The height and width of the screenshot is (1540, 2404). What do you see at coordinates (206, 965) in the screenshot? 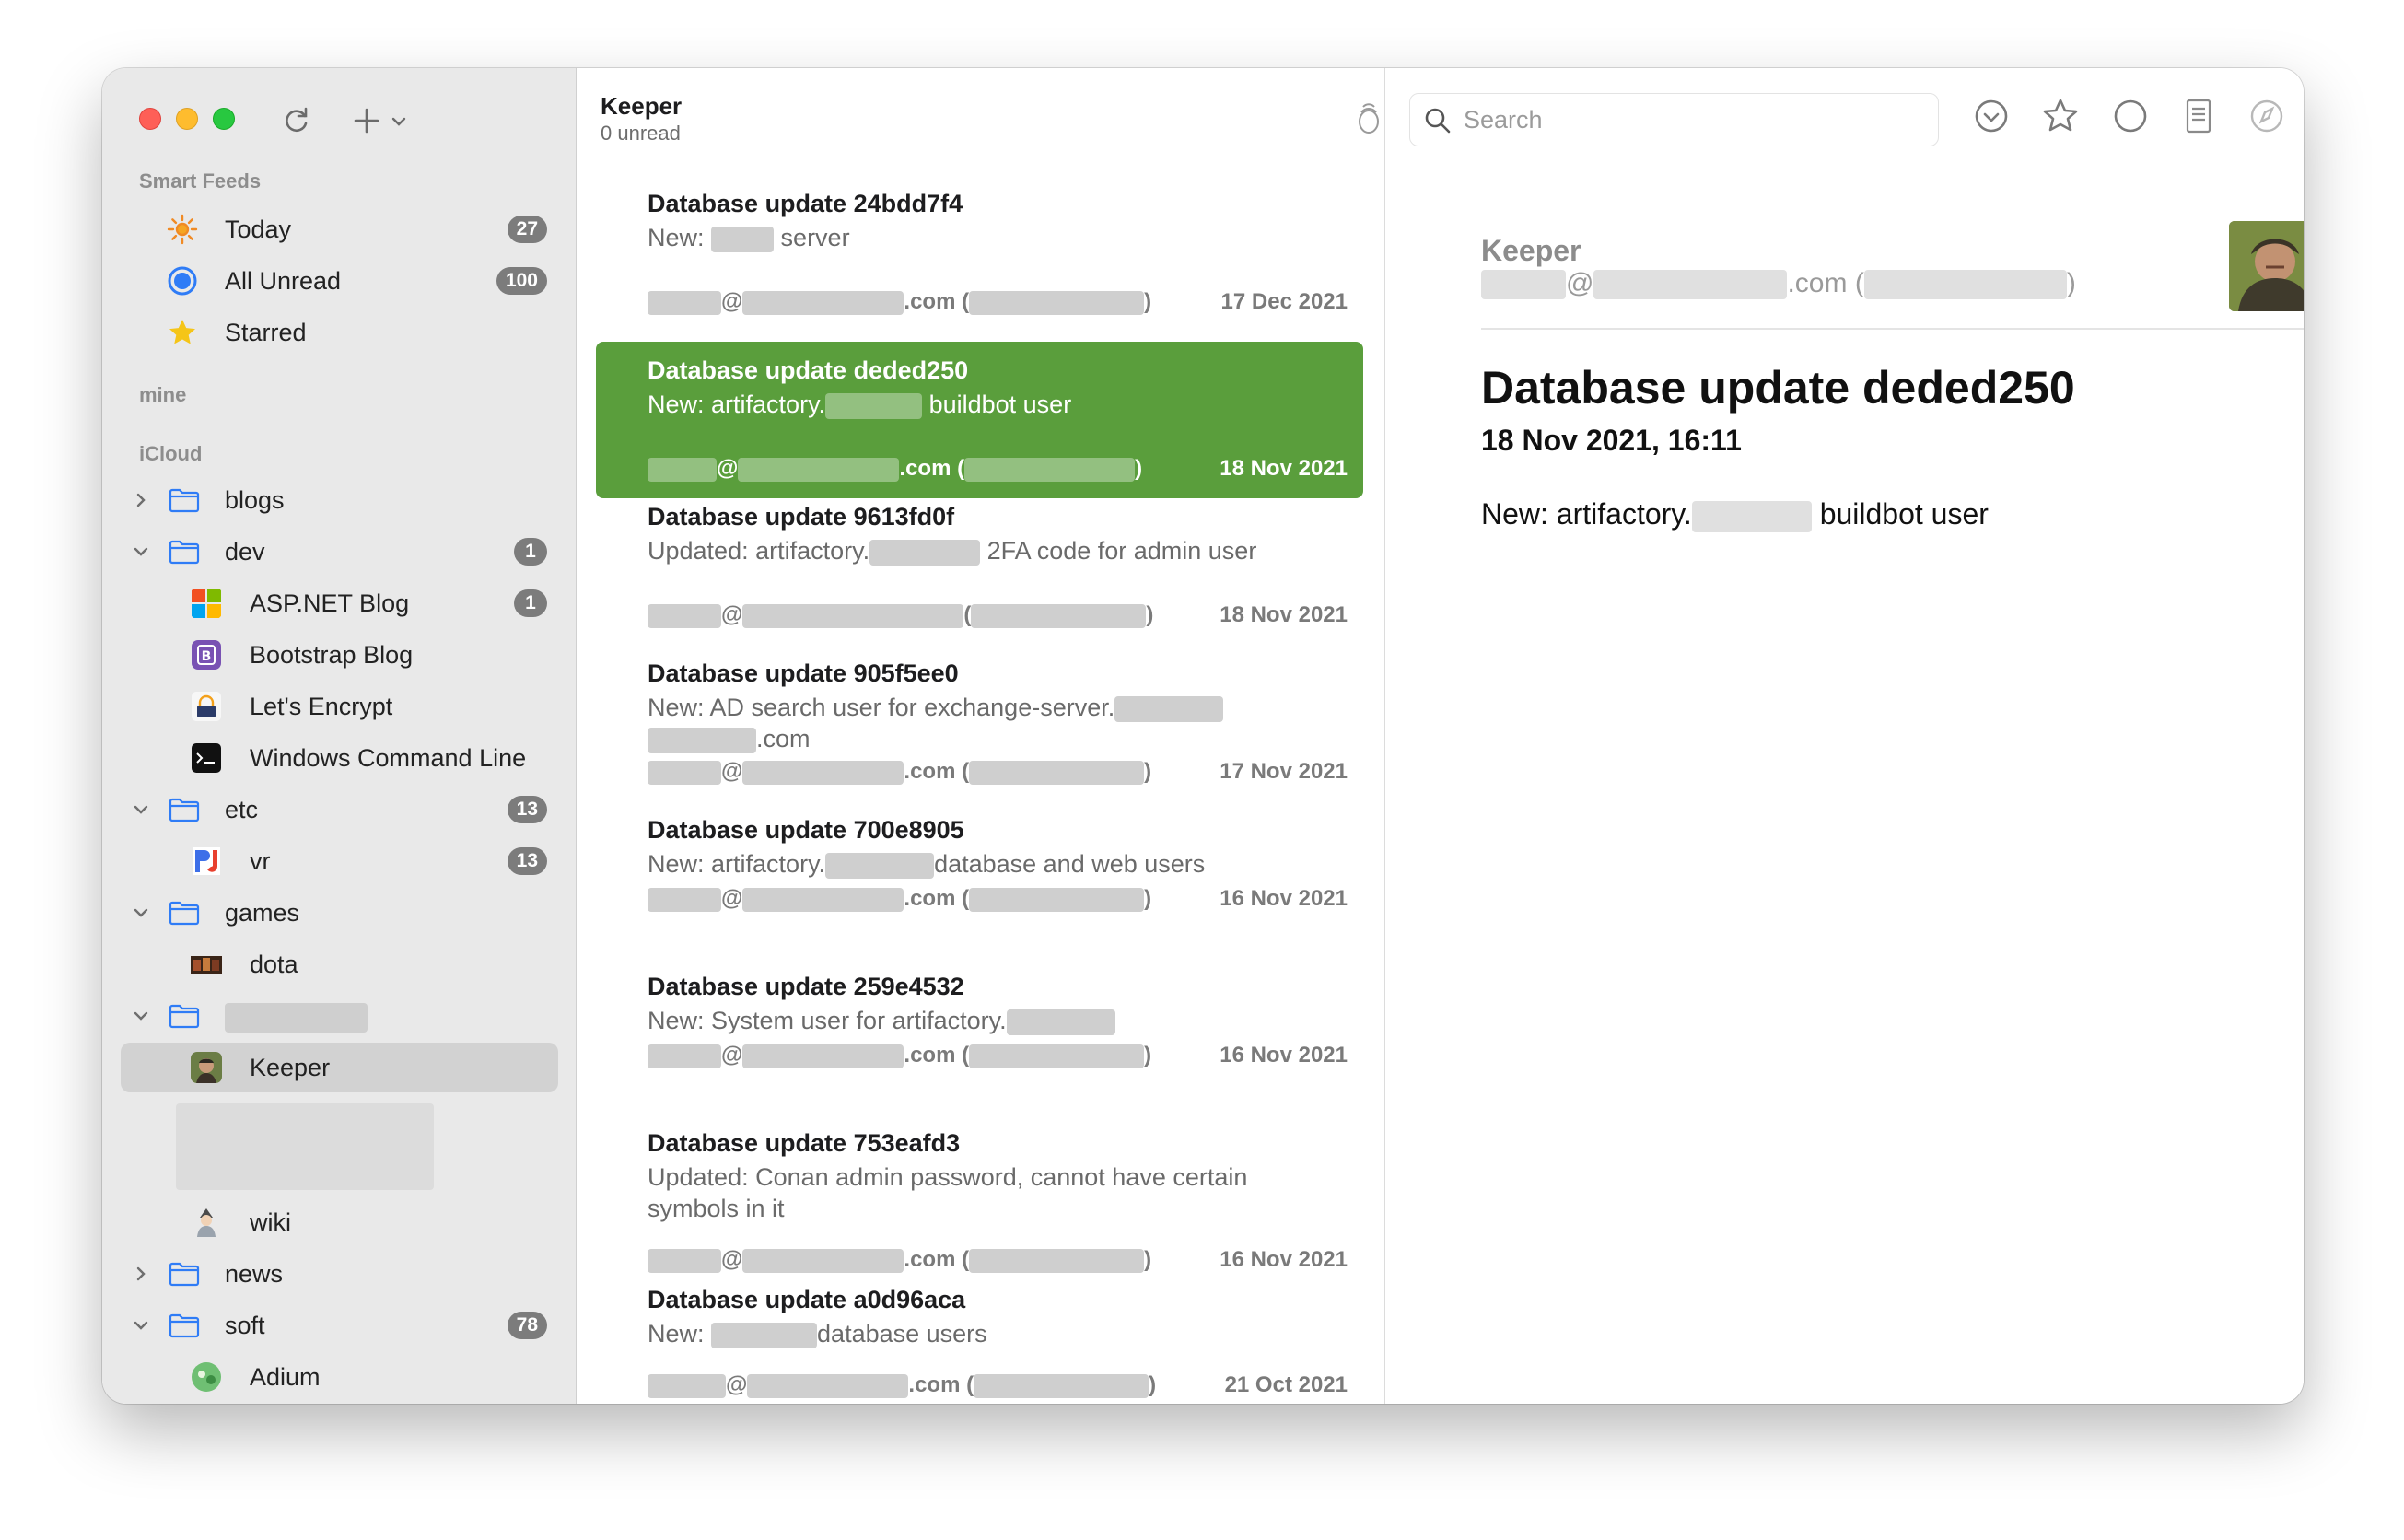
I see `dota-image-icon` at bounding box center [206, 965].